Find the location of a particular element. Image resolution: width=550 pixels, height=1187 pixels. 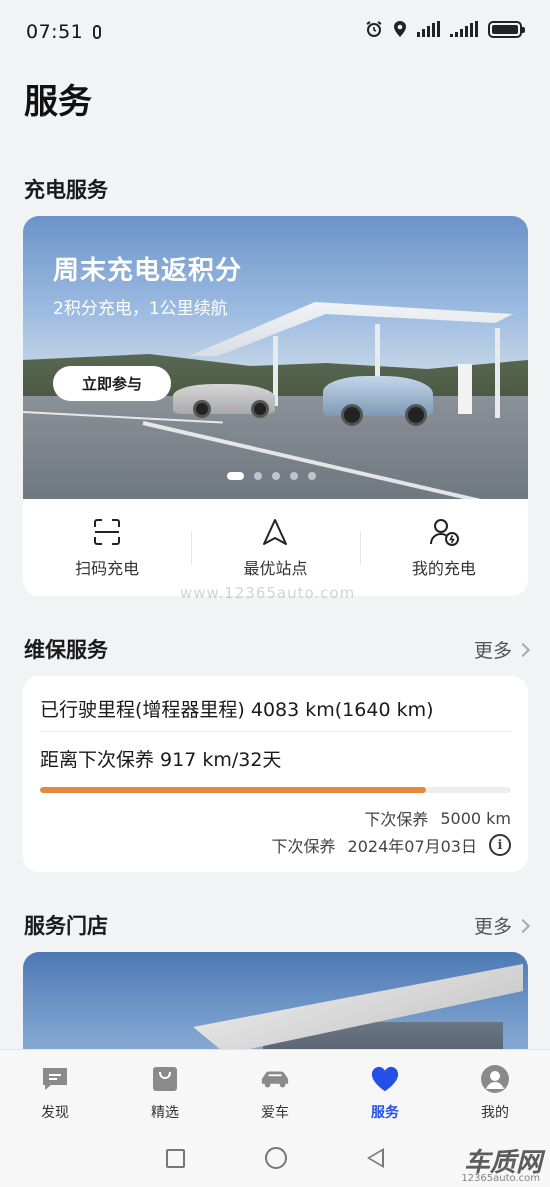

stores-section-title: 服务门店 is located at coordinates (66, 926).